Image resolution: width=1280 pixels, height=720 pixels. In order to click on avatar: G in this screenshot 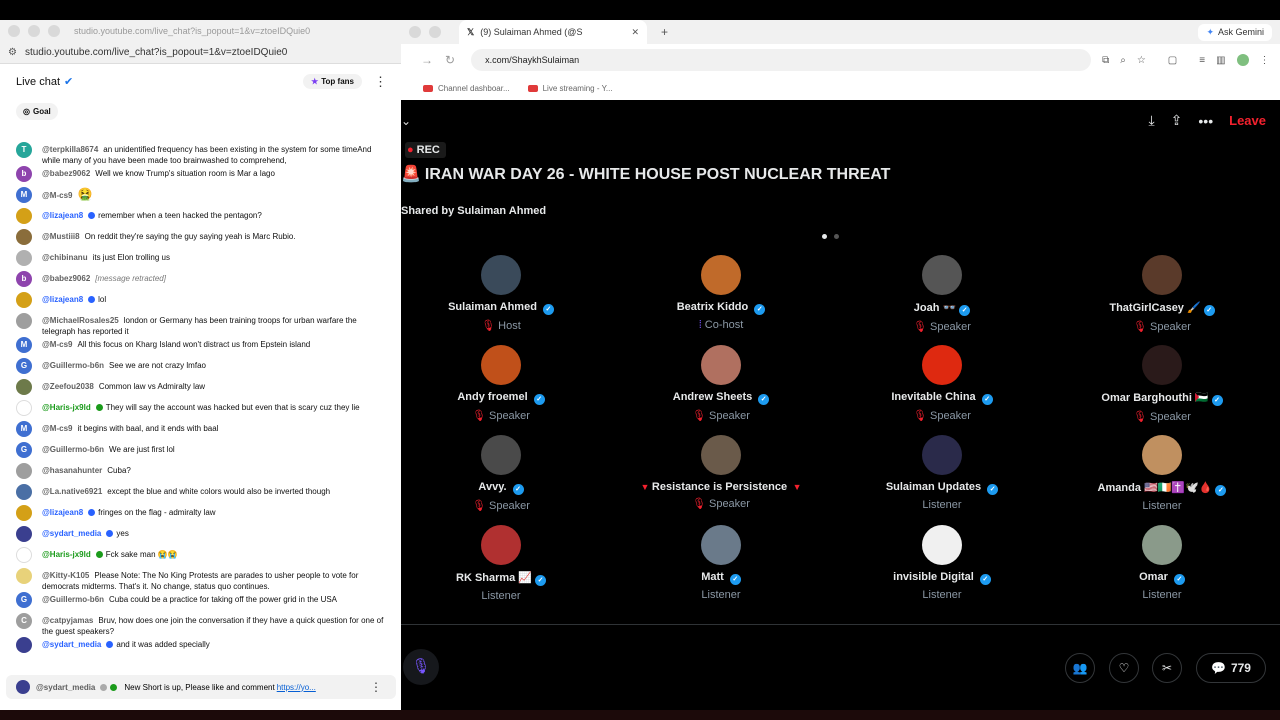, I will do `click(24, 600)`.